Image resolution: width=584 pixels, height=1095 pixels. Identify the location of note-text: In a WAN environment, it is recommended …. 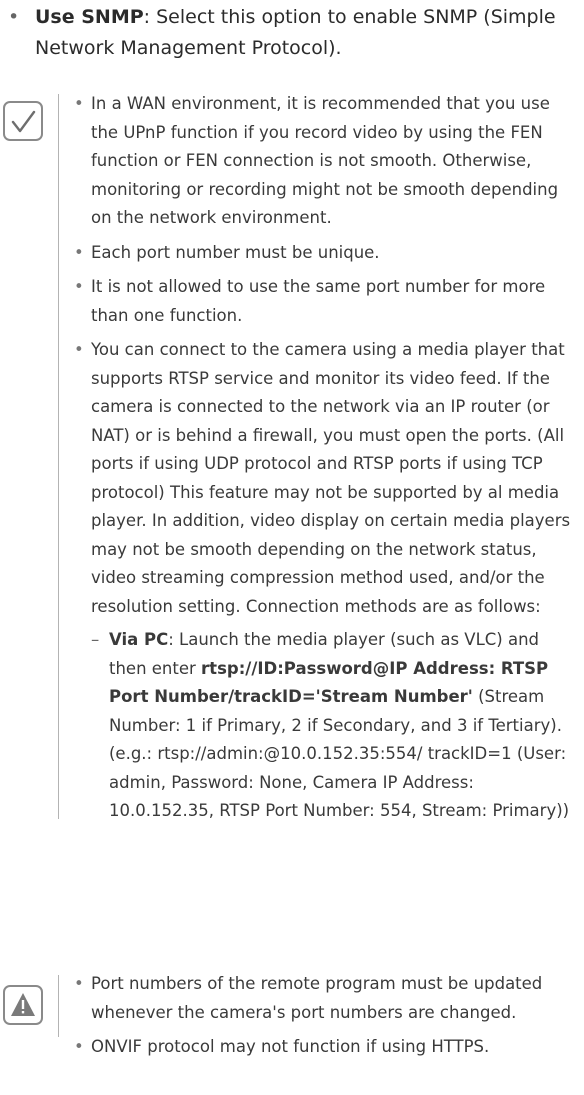
(325, 160).